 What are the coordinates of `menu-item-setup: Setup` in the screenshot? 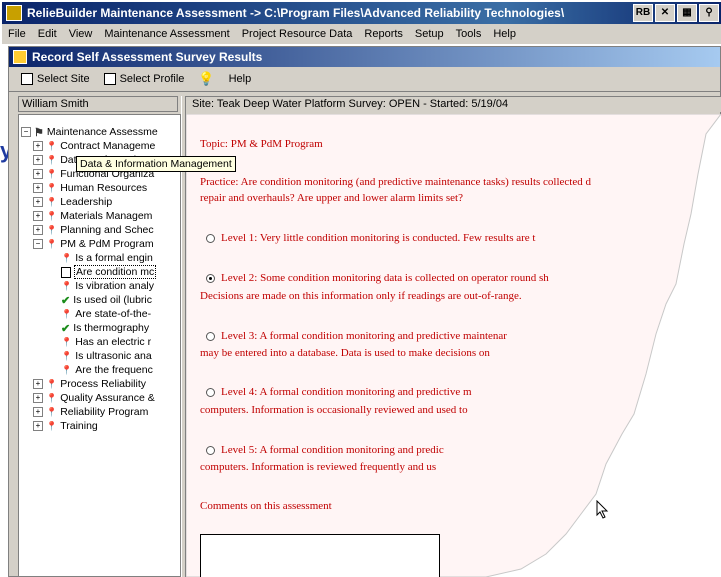 It's located at (429, 34).